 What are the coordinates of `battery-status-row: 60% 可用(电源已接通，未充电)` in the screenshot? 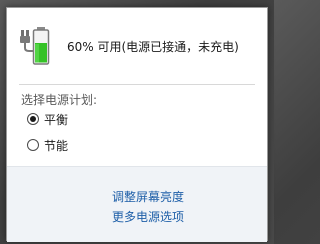 It's located at (129, 46).